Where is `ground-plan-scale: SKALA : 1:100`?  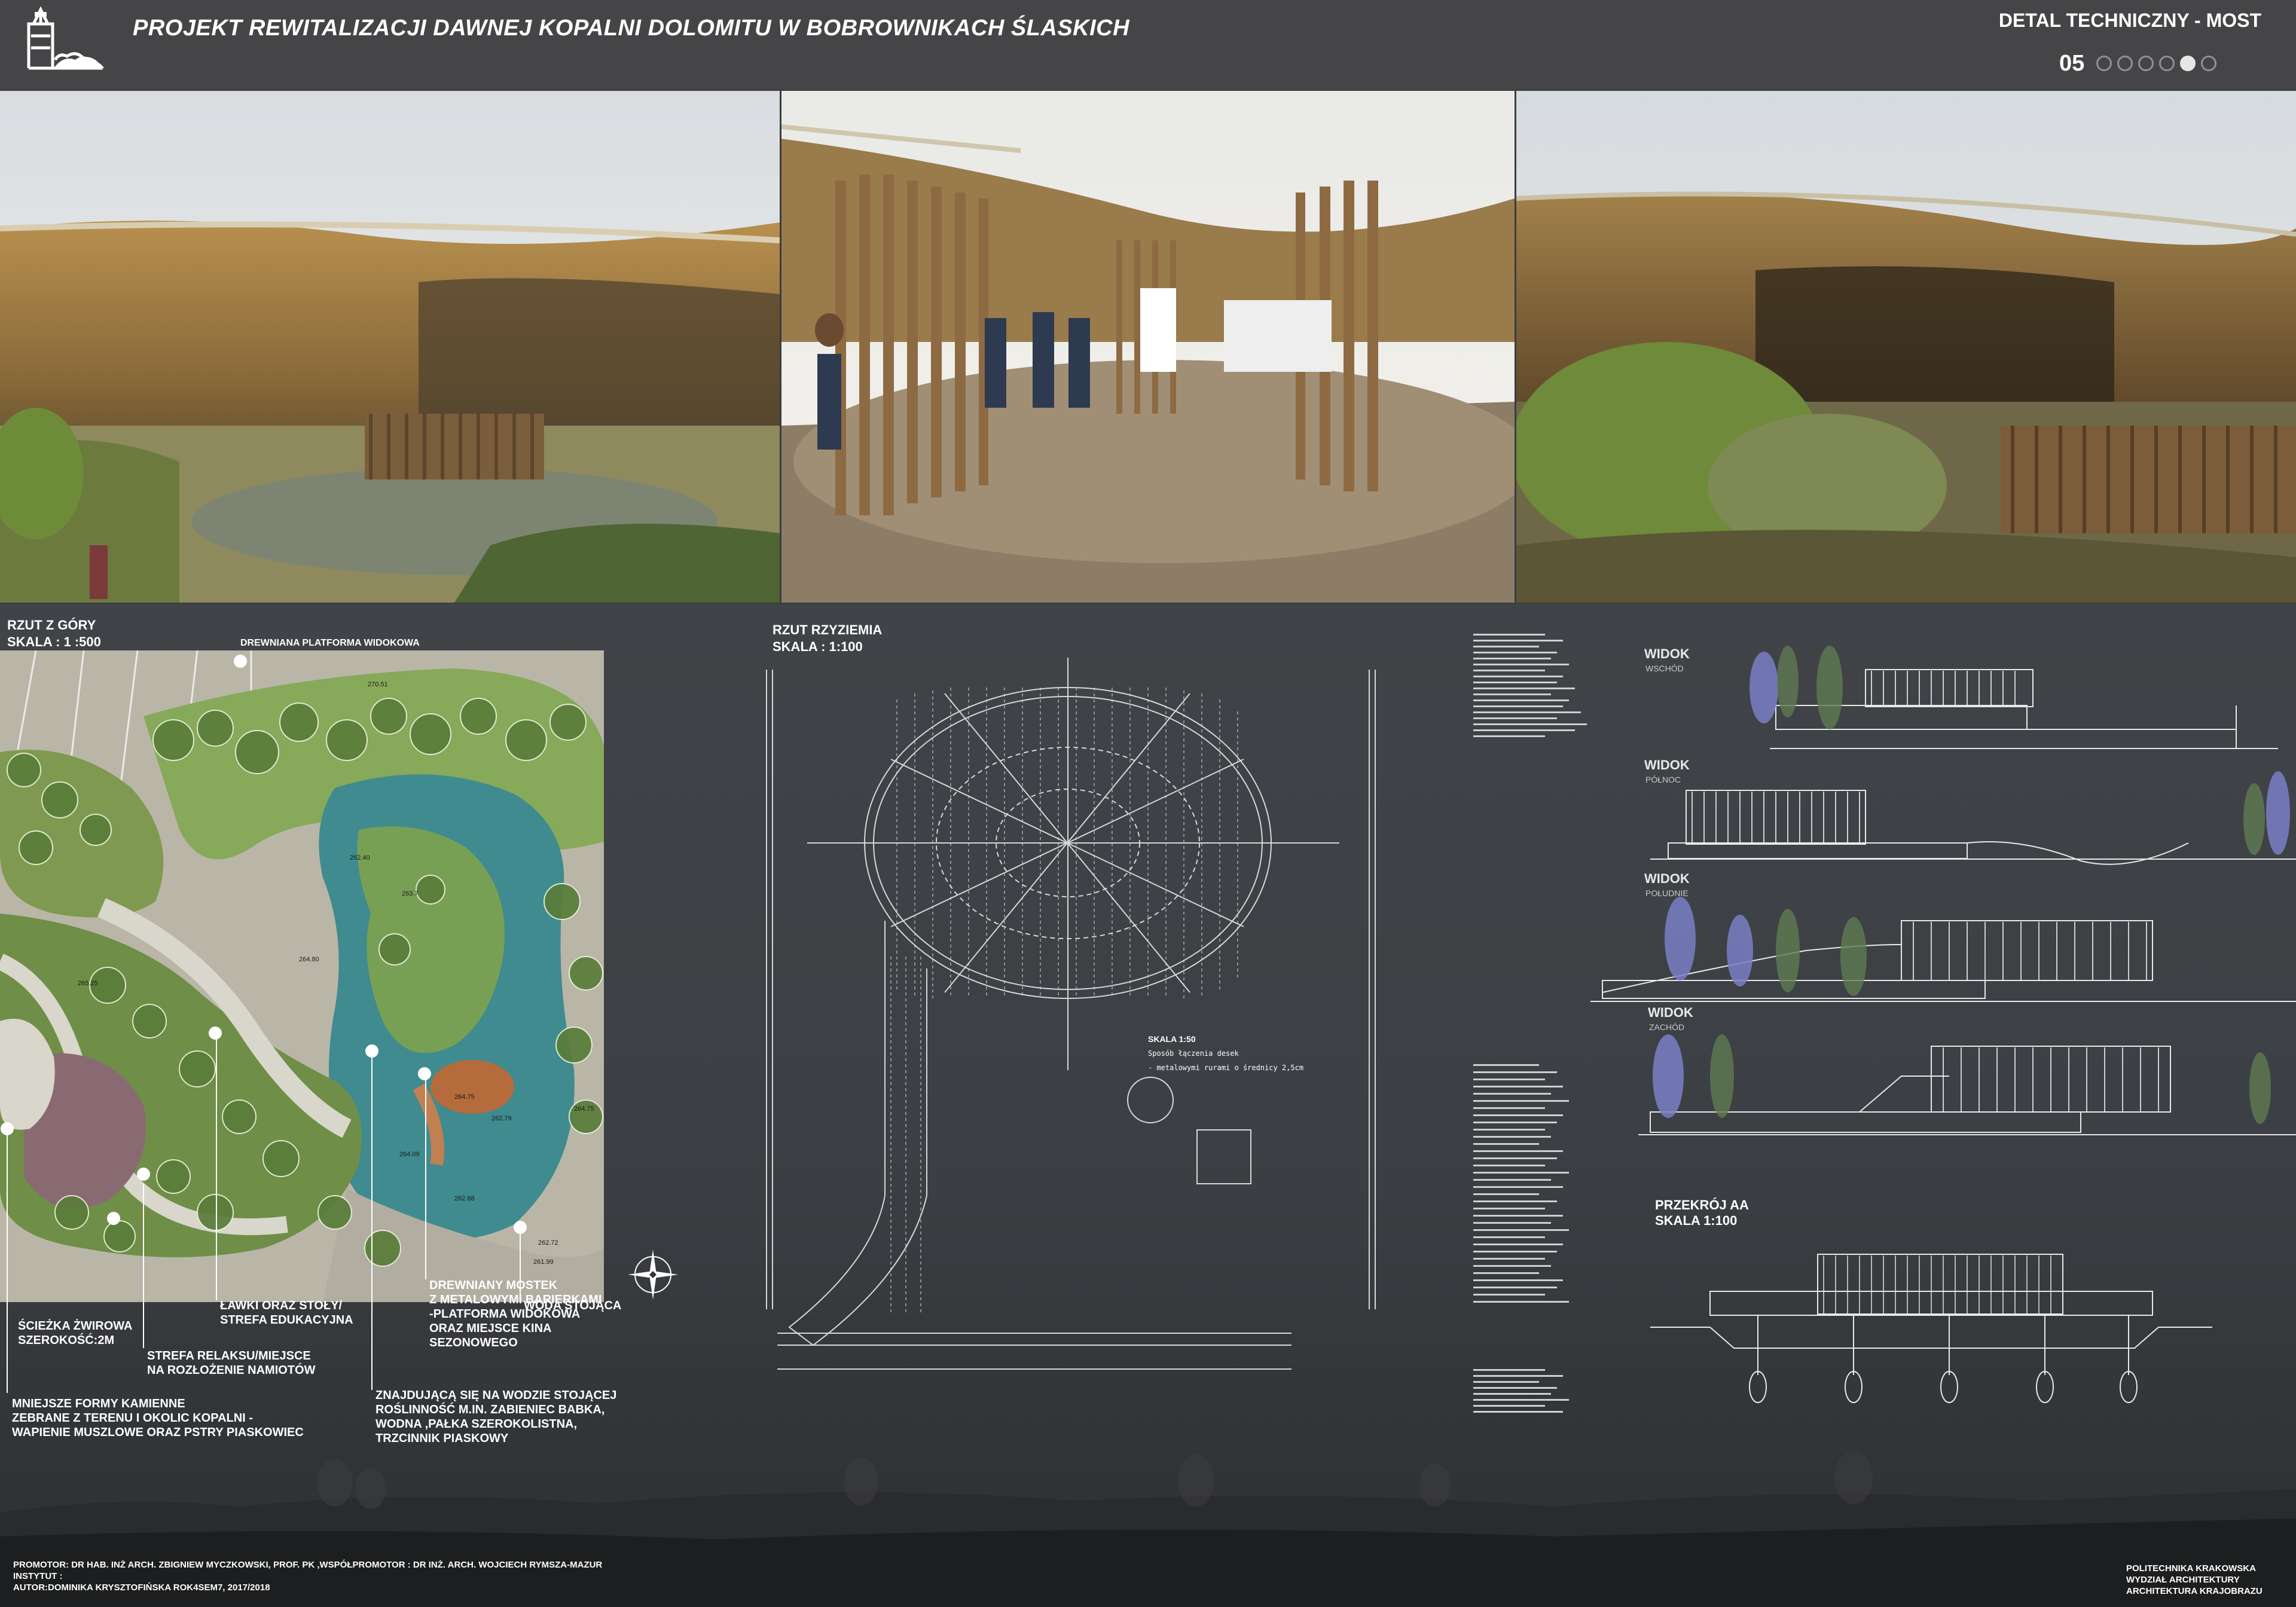
ground-plan-scale: SKALA : 1:100 is located at coordinates (818, 646).